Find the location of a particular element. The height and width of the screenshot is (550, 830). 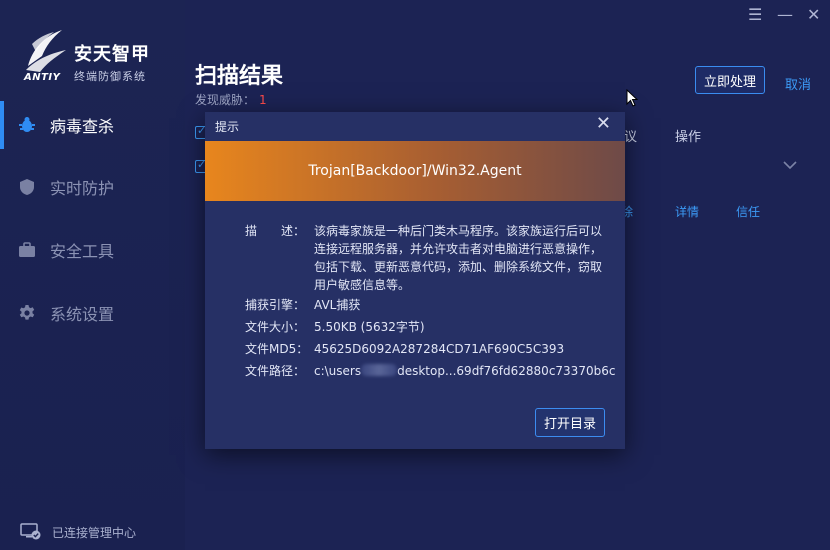

gear-icon is located at coordinates (27, 313).